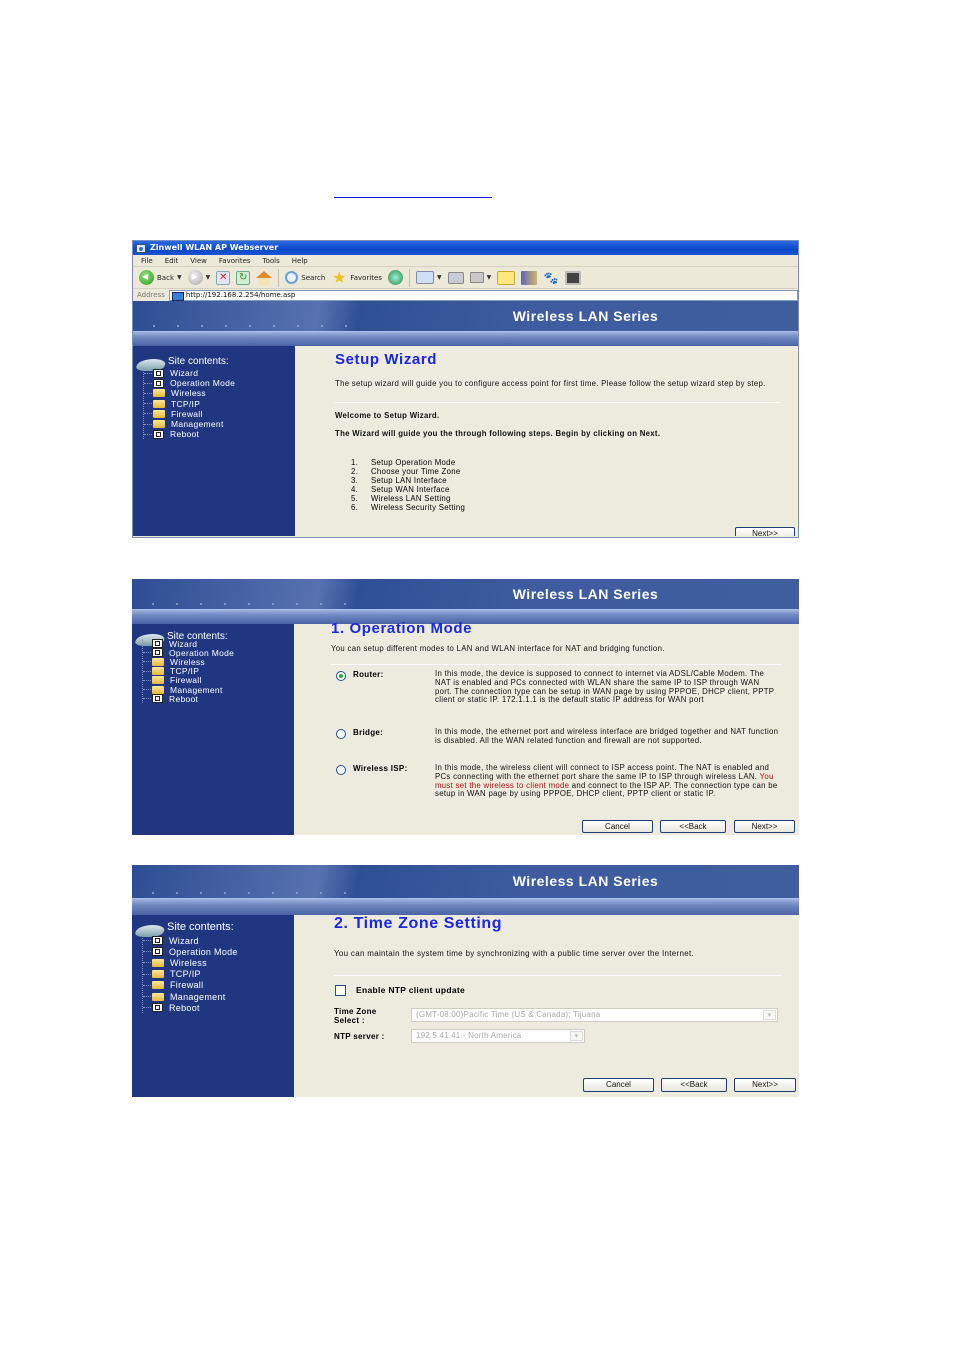  What do you see at coordinates (551, 278) in the screenshot?
I see `paw-icon: 🐾` at bounding box center [551, 278].